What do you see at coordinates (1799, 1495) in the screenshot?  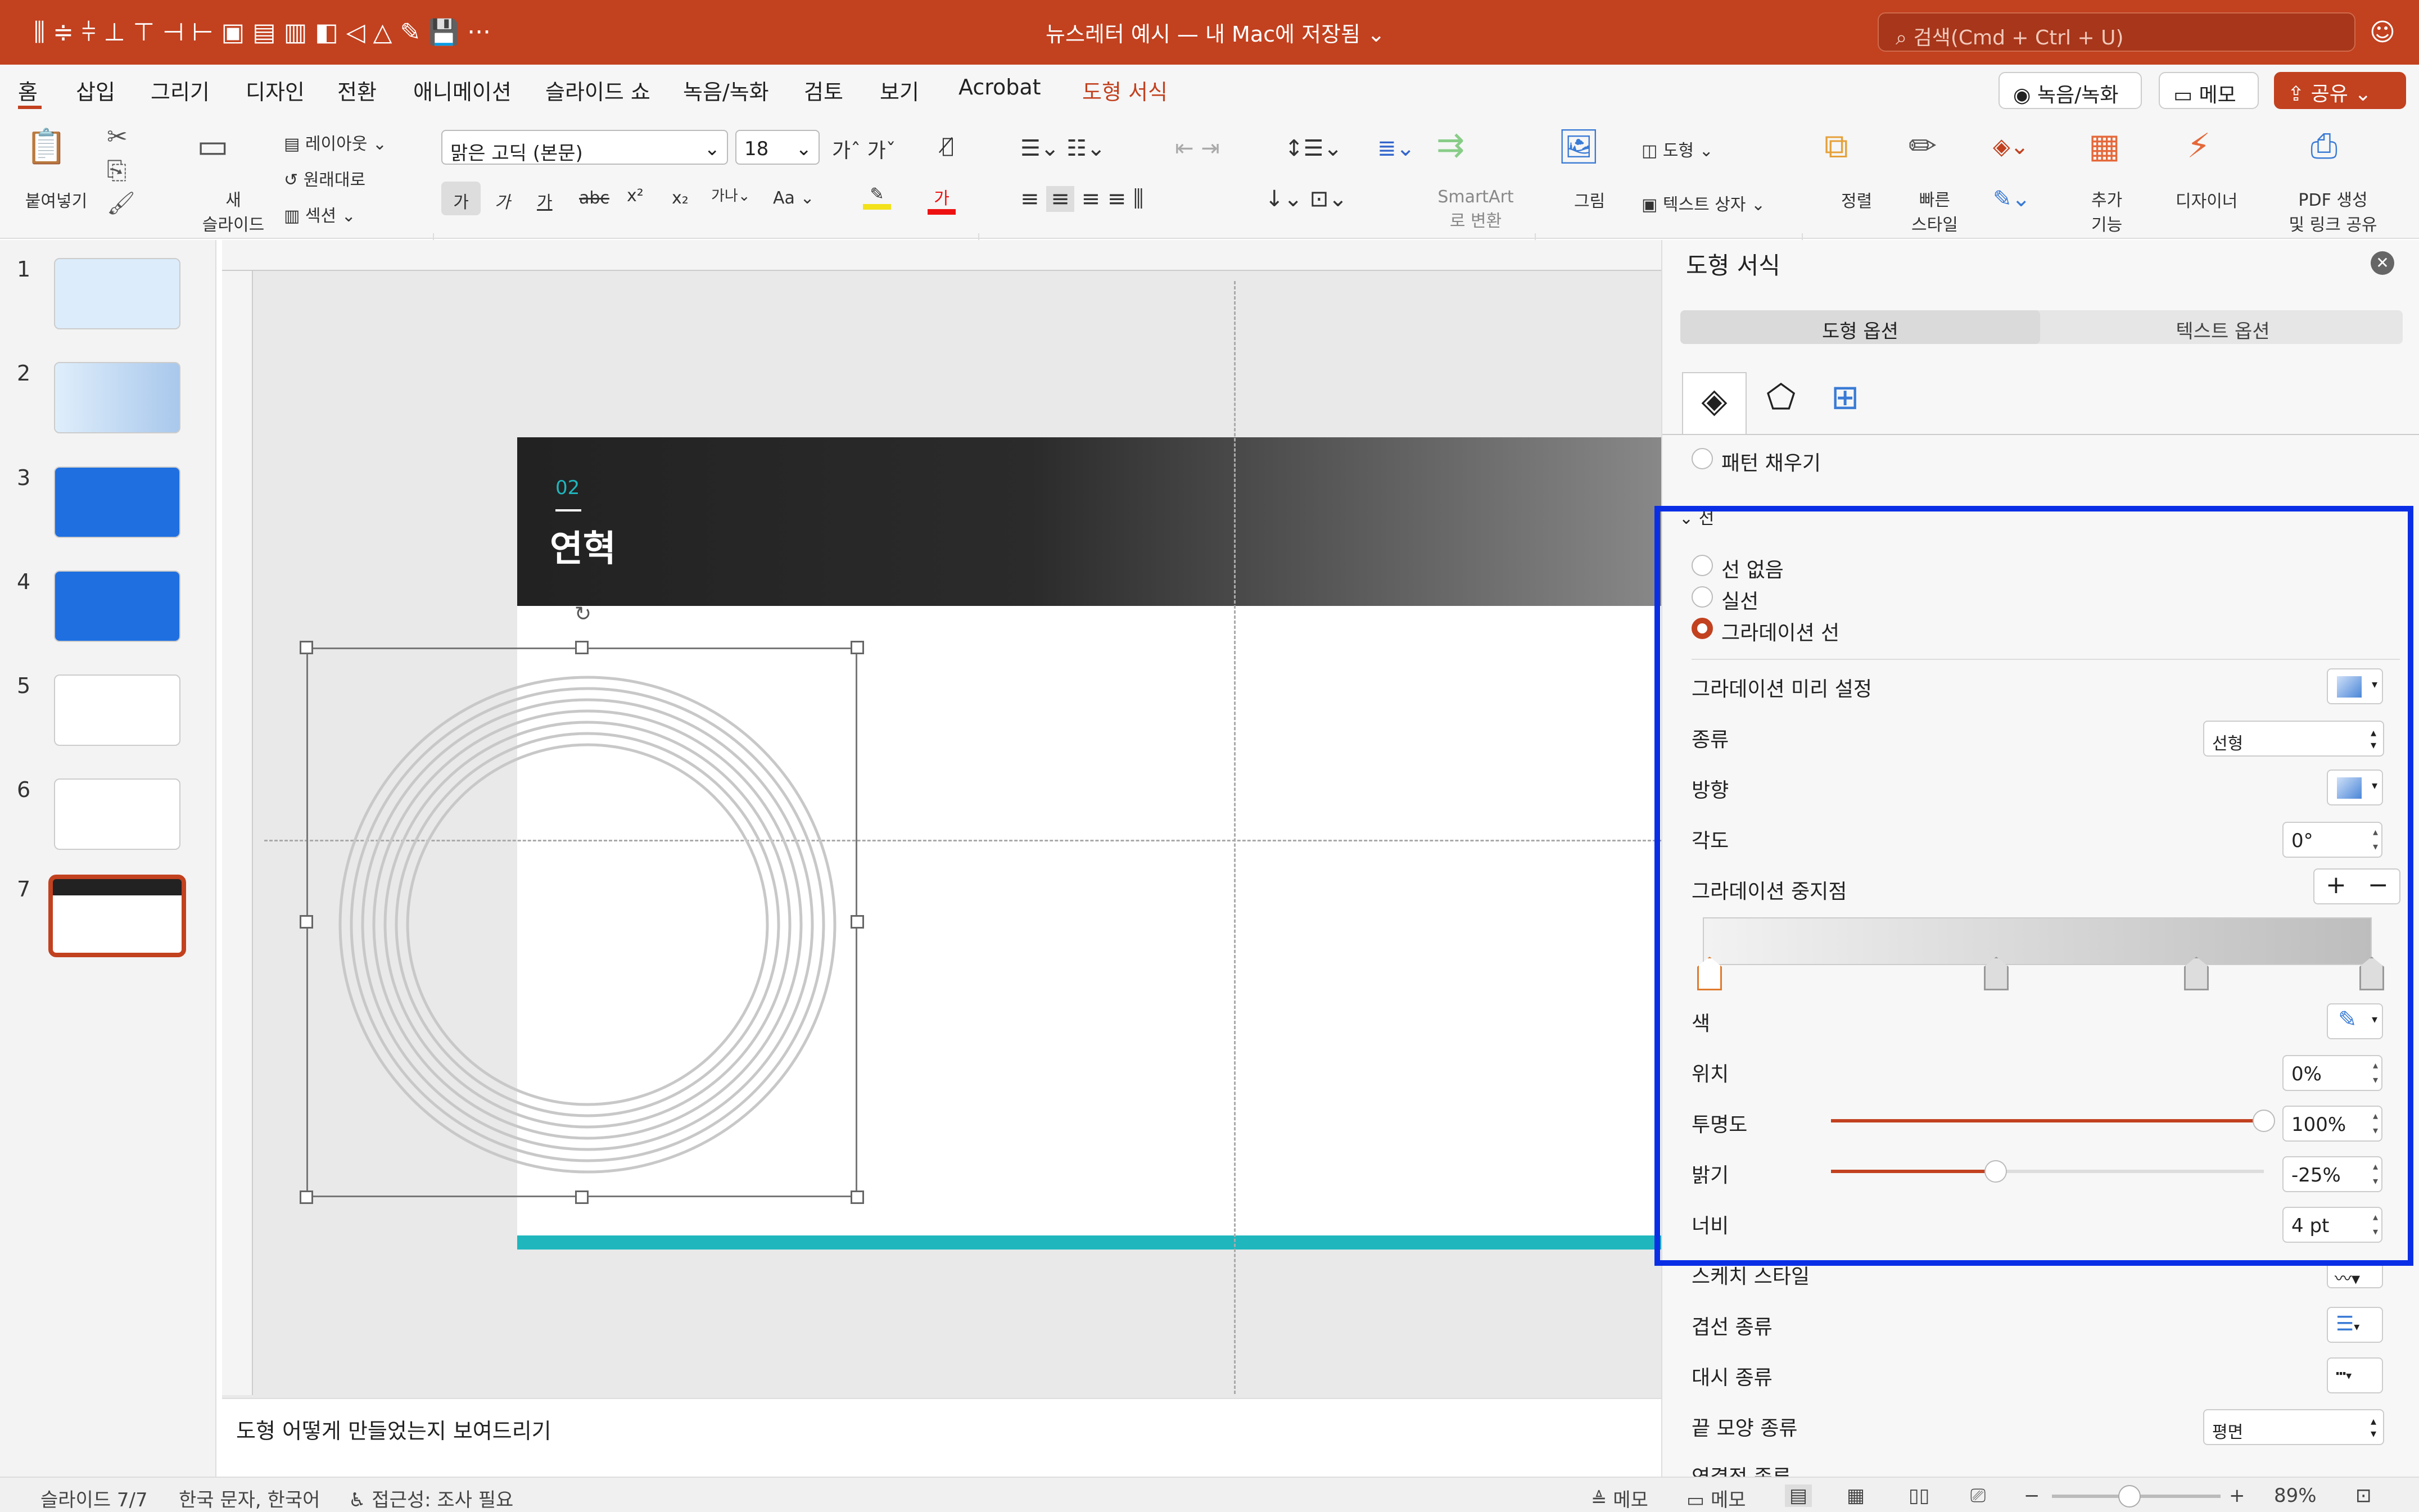 I see `normal-view-icon: ▤` at bounding box center [1799, 1495].